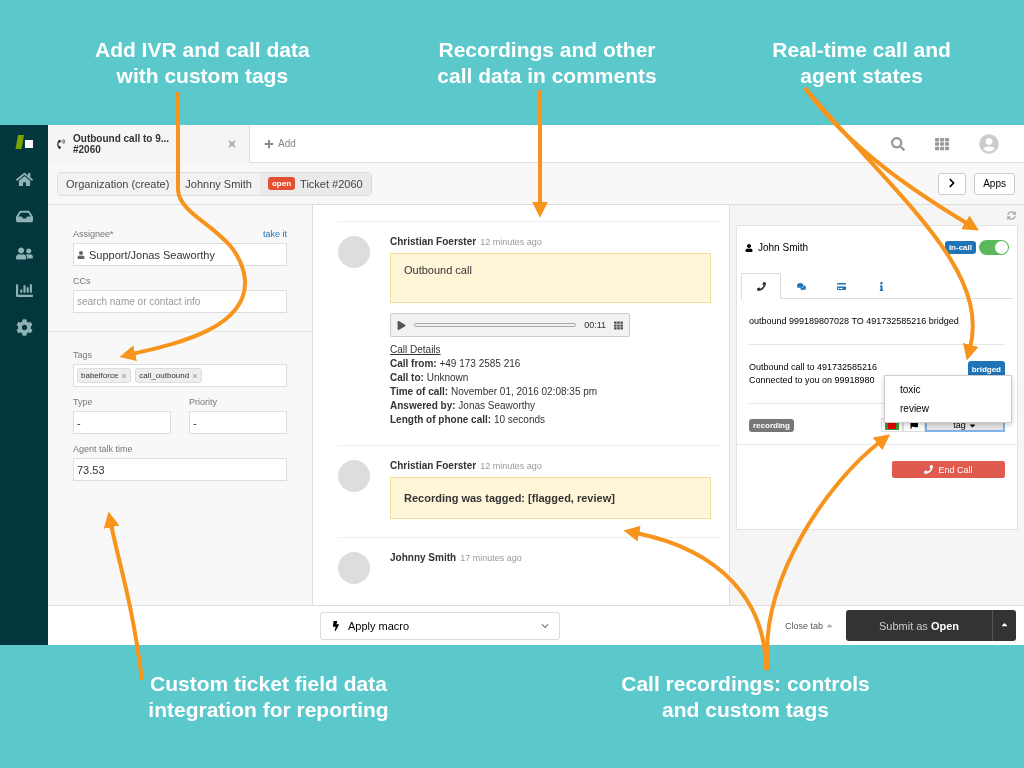 Image resolution: width=1024 pixels, height=768 pixels. What do you see at coordinates (429, 377) in the screenshot?
I see `detail-line: Call to: Unknown` at bounding box center [429, 377].